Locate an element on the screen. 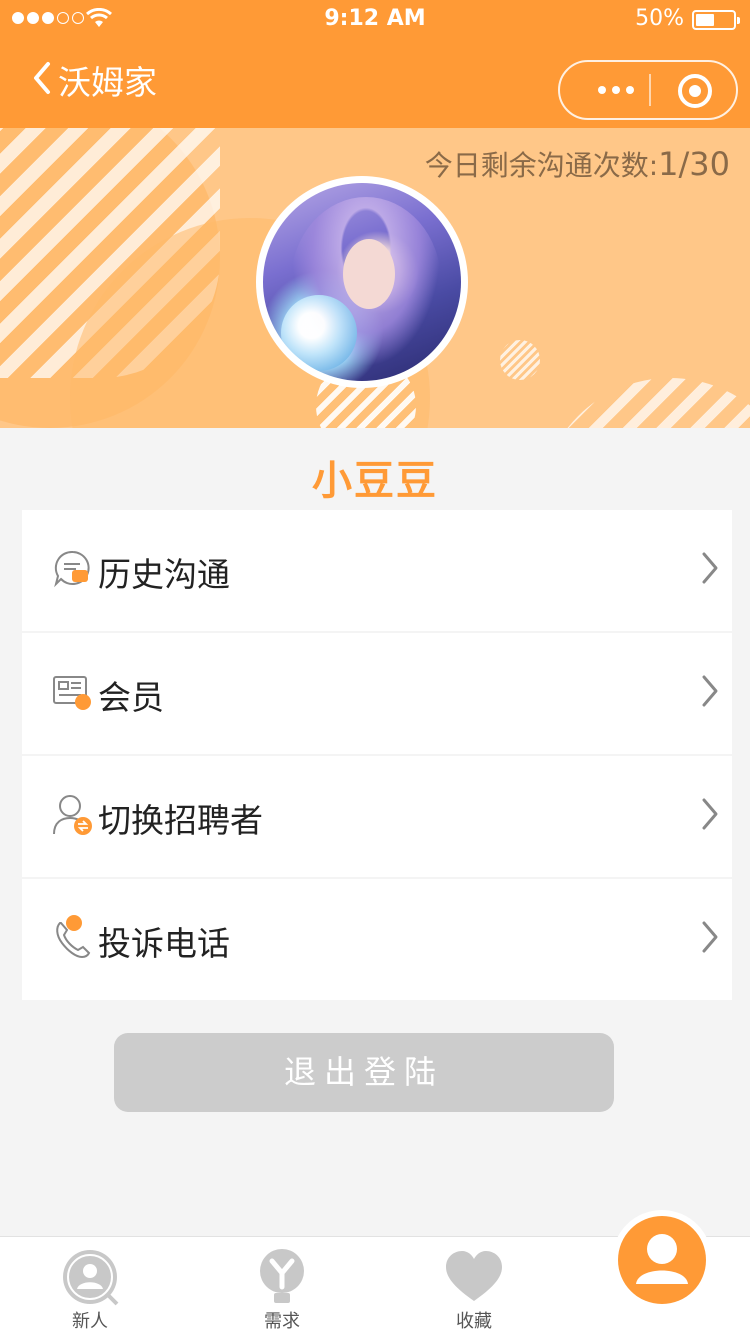 This screenshot has height=1334, width=750. complaint-phone-icon is located at coordinates (73, 937).